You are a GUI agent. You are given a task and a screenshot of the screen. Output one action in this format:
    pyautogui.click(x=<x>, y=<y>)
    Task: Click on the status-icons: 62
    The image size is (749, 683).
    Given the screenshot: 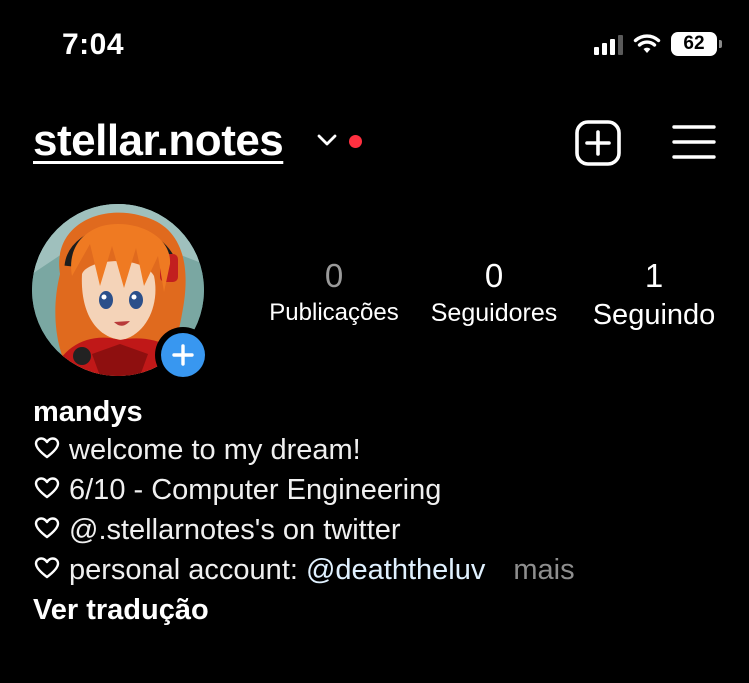 What is the action you would take?
    pyautogui.click(x=658, y=44)
    